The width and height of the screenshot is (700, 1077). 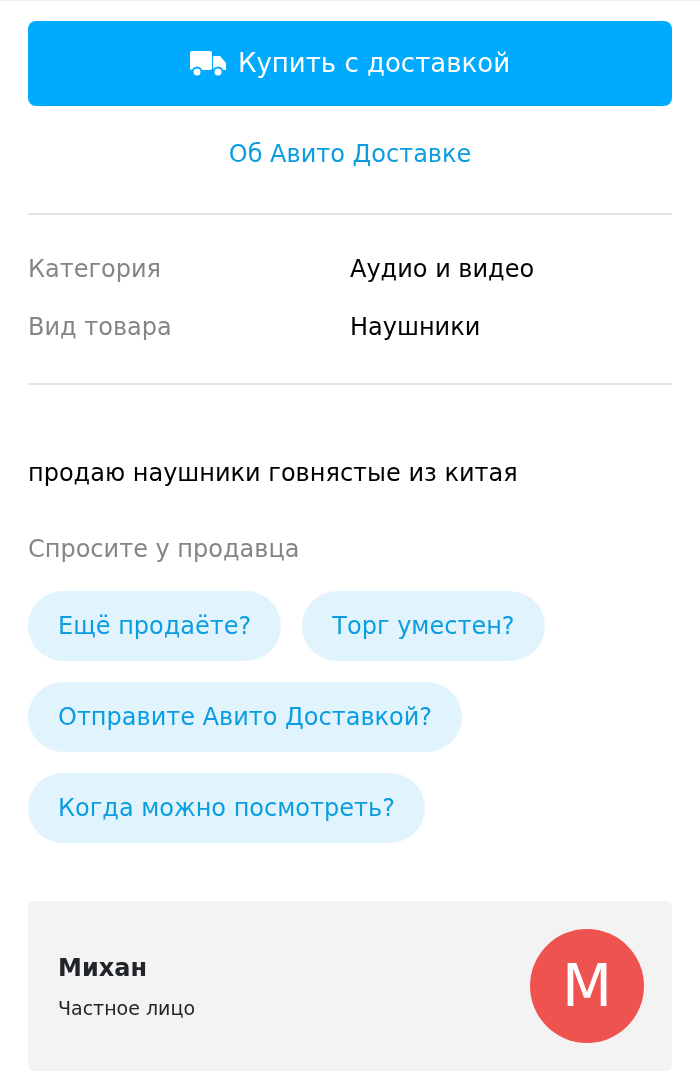 What do you see at coordinates (415, 327) in the screenshot?
I see `param-value: Наушники` at bounding box center [415, 327].